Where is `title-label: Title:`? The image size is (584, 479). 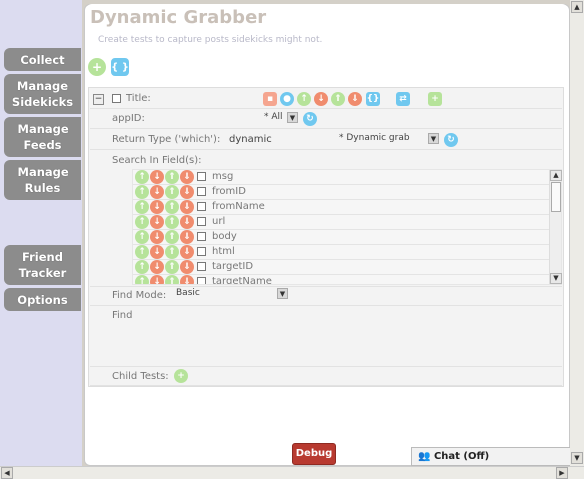
title-label: Title: is located at coordinates (138, 98).